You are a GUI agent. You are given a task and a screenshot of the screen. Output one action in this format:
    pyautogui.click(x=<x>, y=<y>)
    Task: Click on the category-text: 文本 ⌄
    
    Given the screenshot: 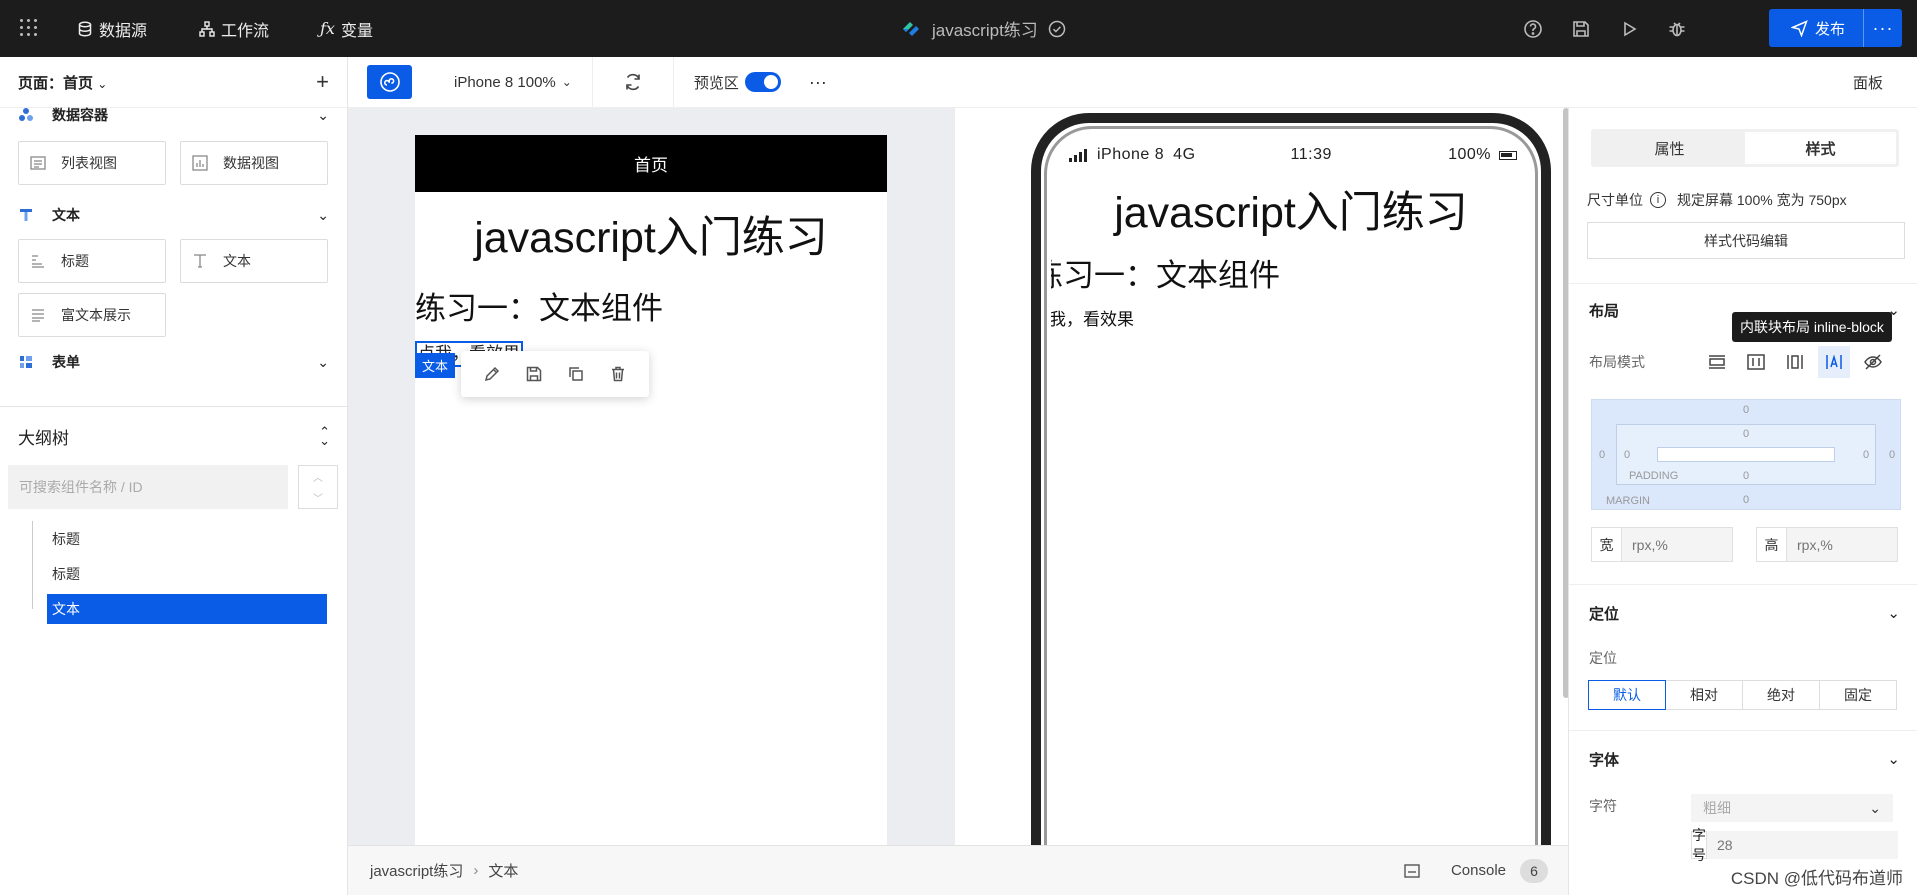 What is the action you would take?
    pyautogui.click(x=173, y=215)
    